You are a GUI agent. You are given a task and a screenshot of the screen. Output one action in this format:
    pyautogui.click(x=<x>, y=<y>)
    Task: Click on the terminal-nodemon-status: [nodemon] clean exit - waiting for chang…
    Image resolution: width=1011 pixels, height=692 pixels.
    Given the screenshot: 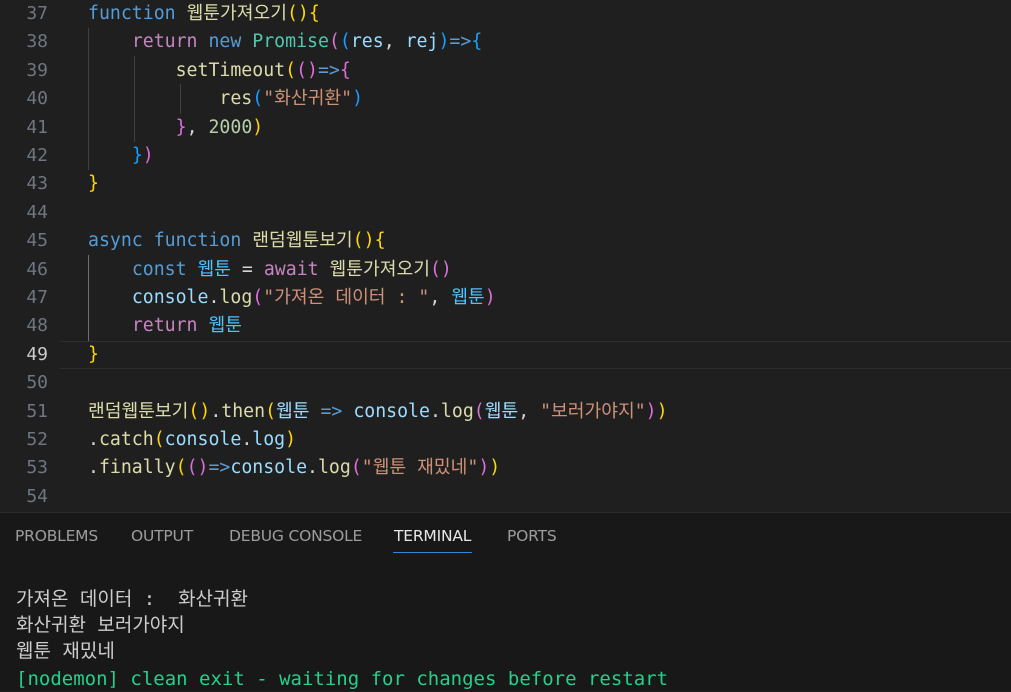 What is the action you would take?
    pyautogui.click(x=342, y=679)
    